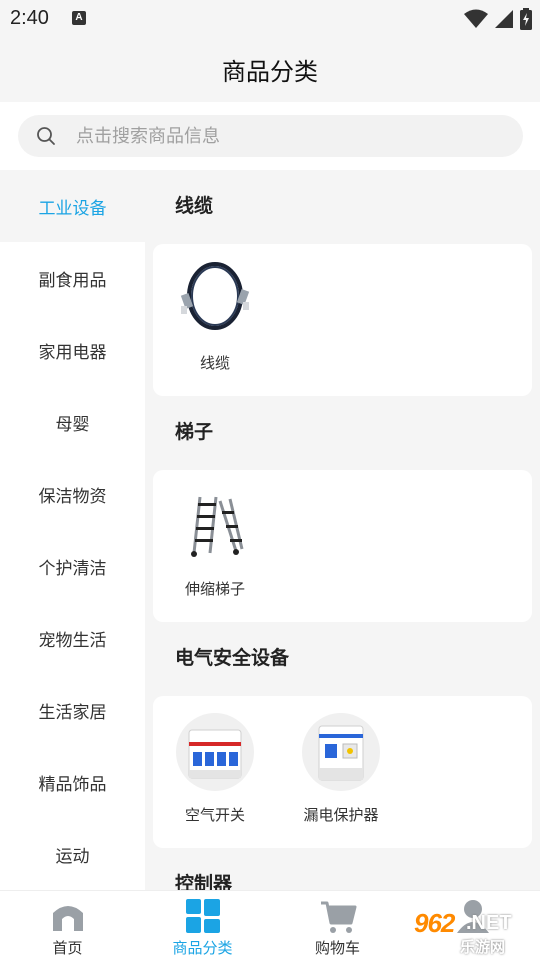  What do you see at coordinates (194, 206) in the screenshot?
I see `section-title-cable: 线缆` at bounding box center [194, 206].